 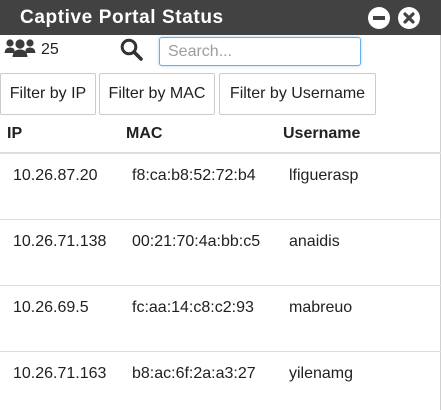 I want to click on user-count: 25, so click(x=50, y=49).